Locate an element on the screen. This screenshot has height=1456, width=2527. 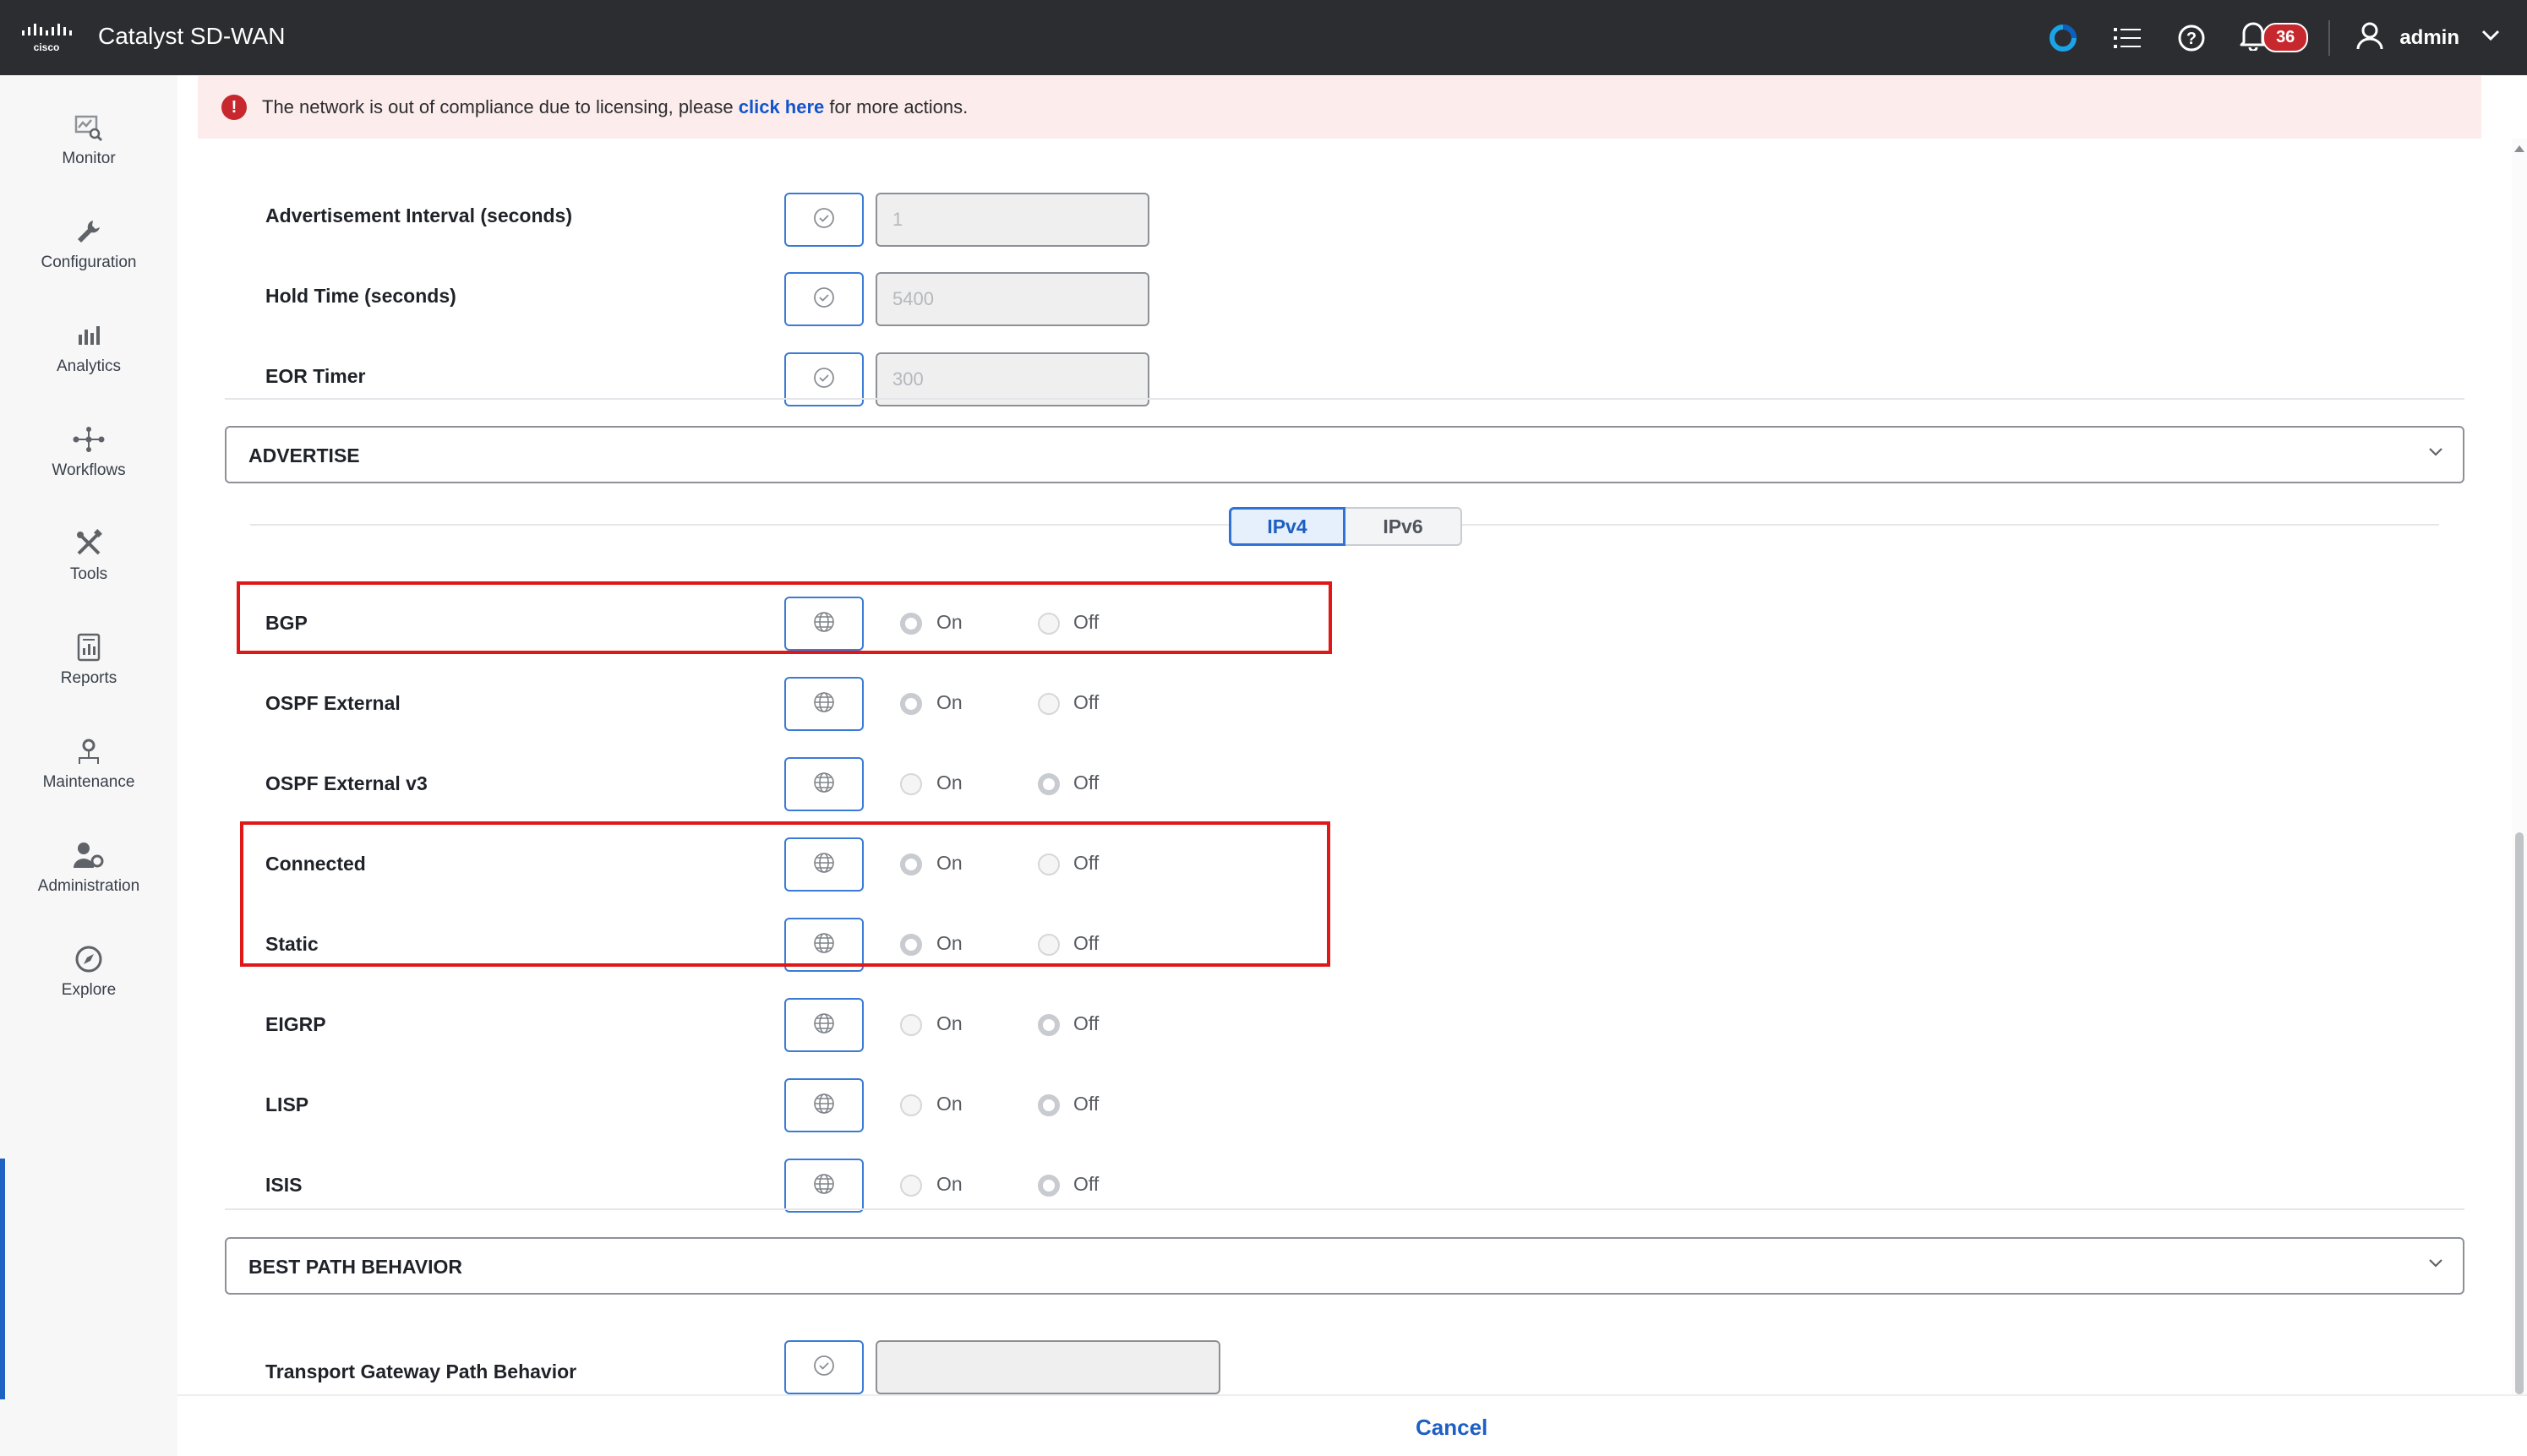
help-icon: ? is located at coordinates (2191, 38).